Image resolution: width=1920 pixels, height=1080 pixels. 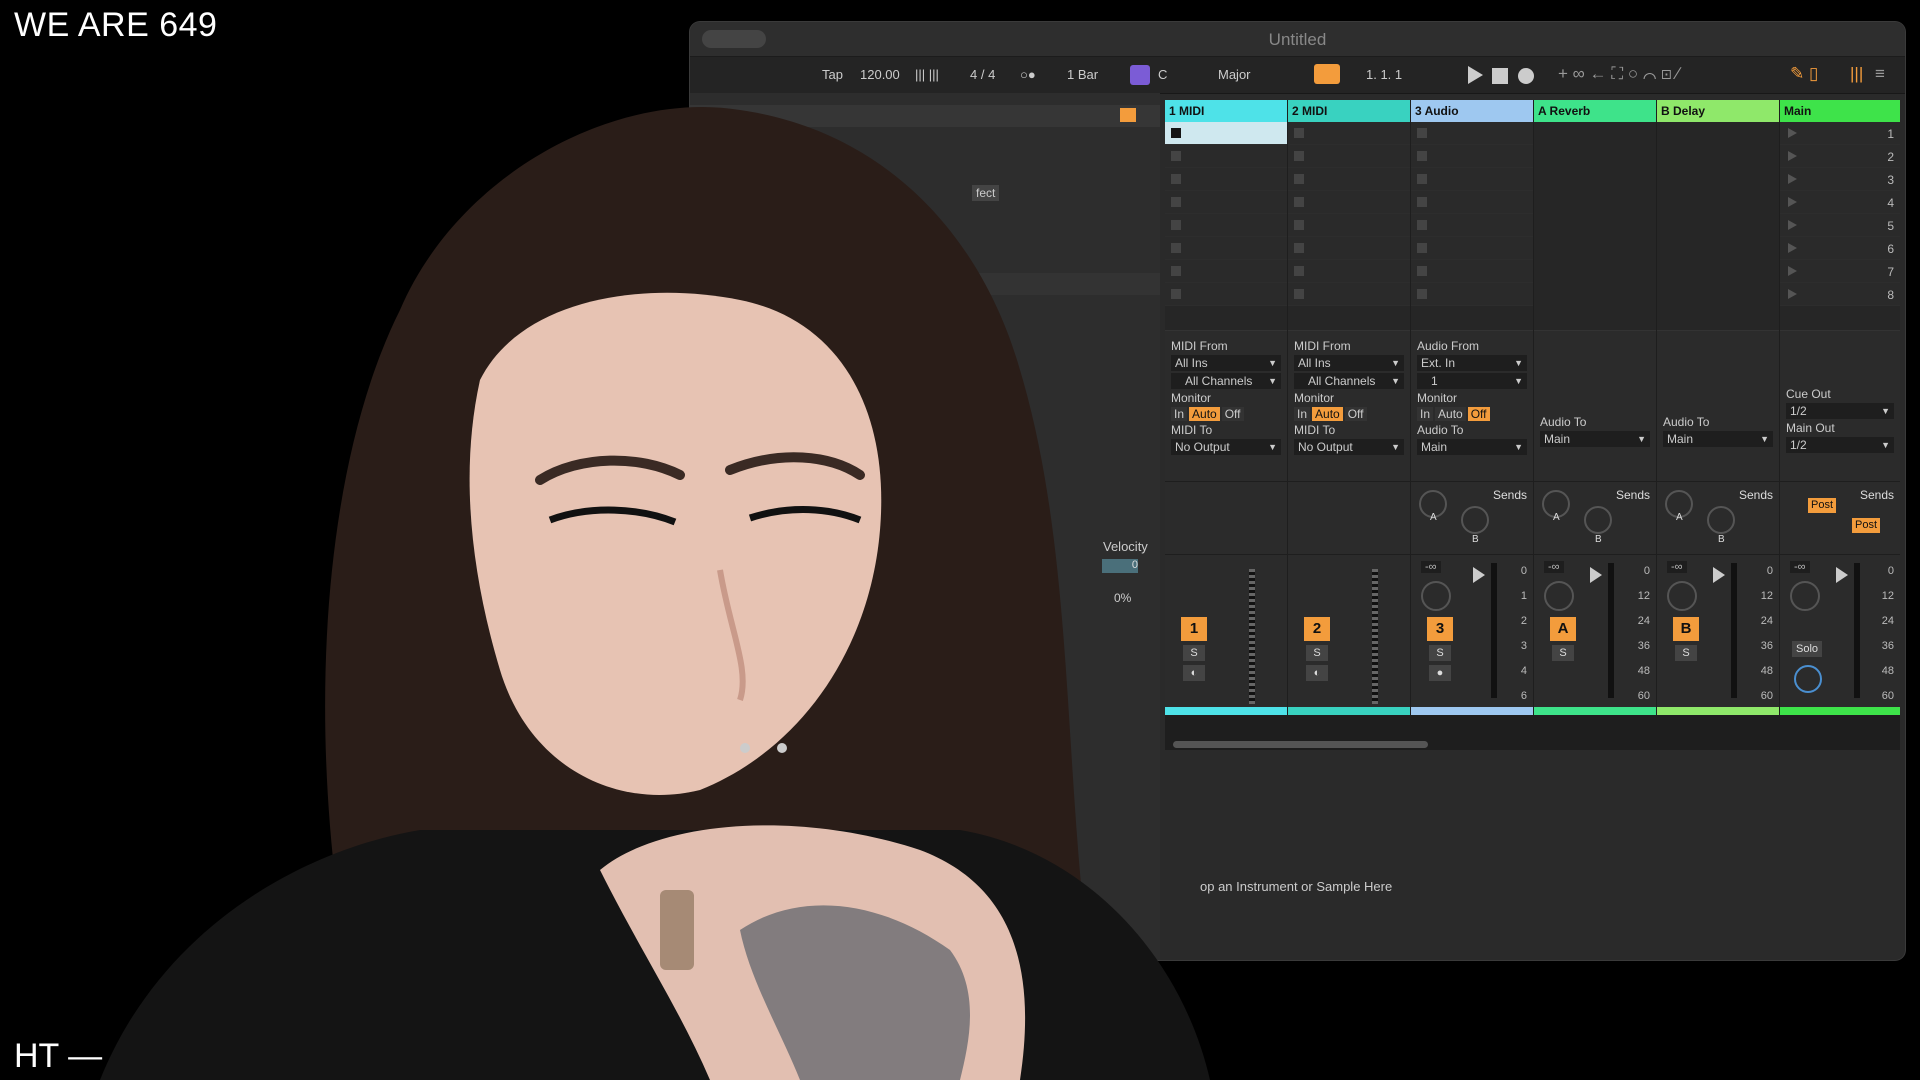 What do you see at coordinates (1840, 202) in the screenshot?
I see `scene-launch: 4` at bounding box center [1840, 202].